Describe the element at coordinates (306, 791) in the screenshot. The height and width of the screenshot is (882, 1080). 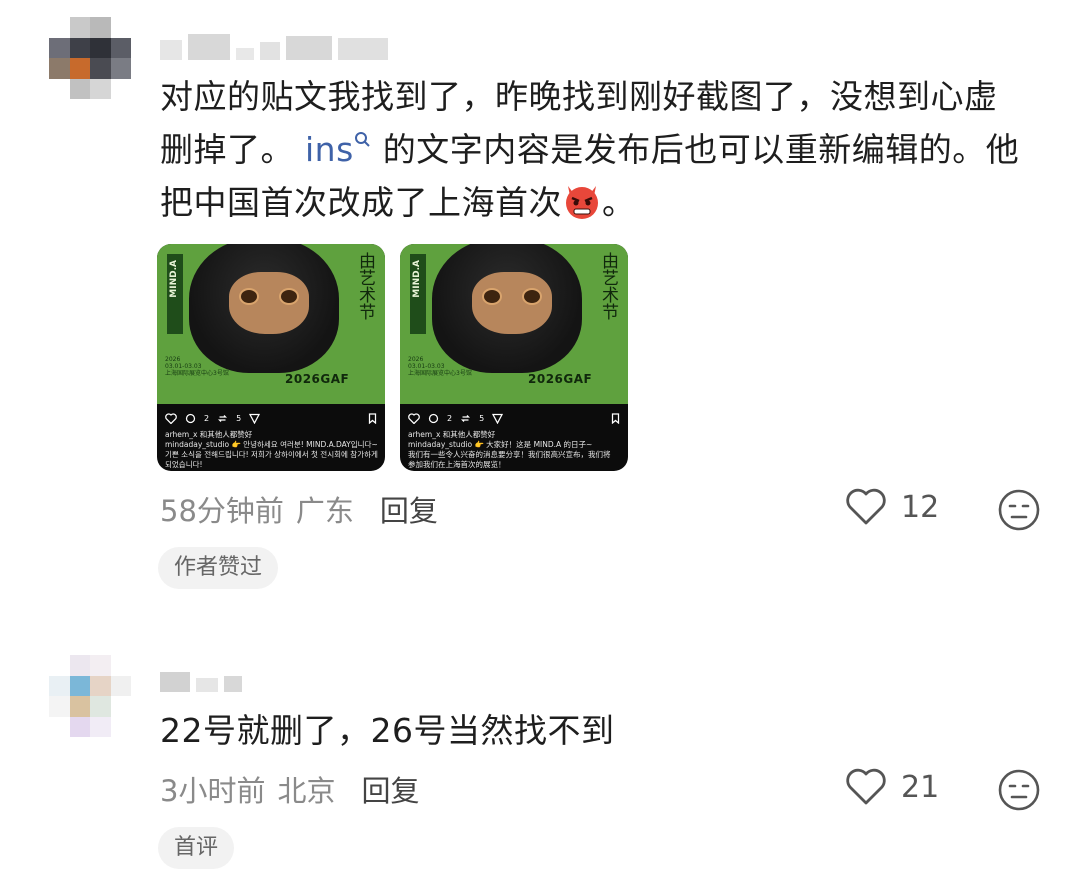
I see `comment-location: 北京` at that location.